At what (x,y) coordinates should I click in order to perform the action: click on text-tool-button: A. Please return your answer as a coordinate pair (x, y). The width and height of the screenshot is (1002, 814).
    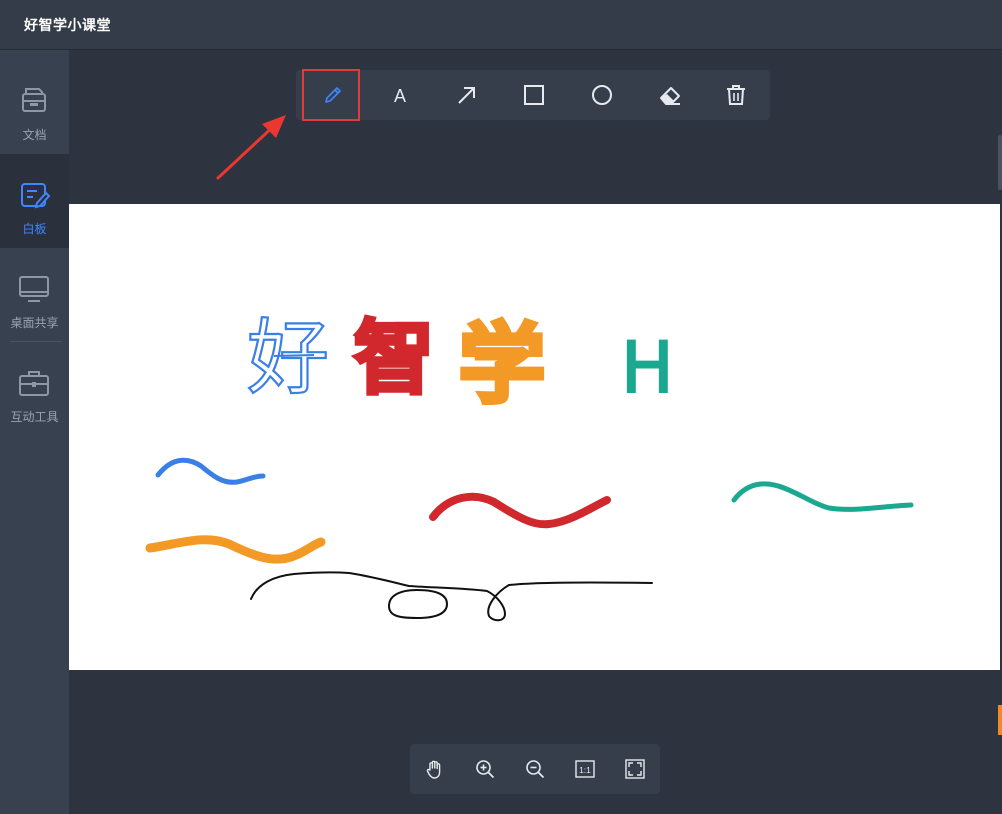
    Looking at the image, I should click on (400, 95).